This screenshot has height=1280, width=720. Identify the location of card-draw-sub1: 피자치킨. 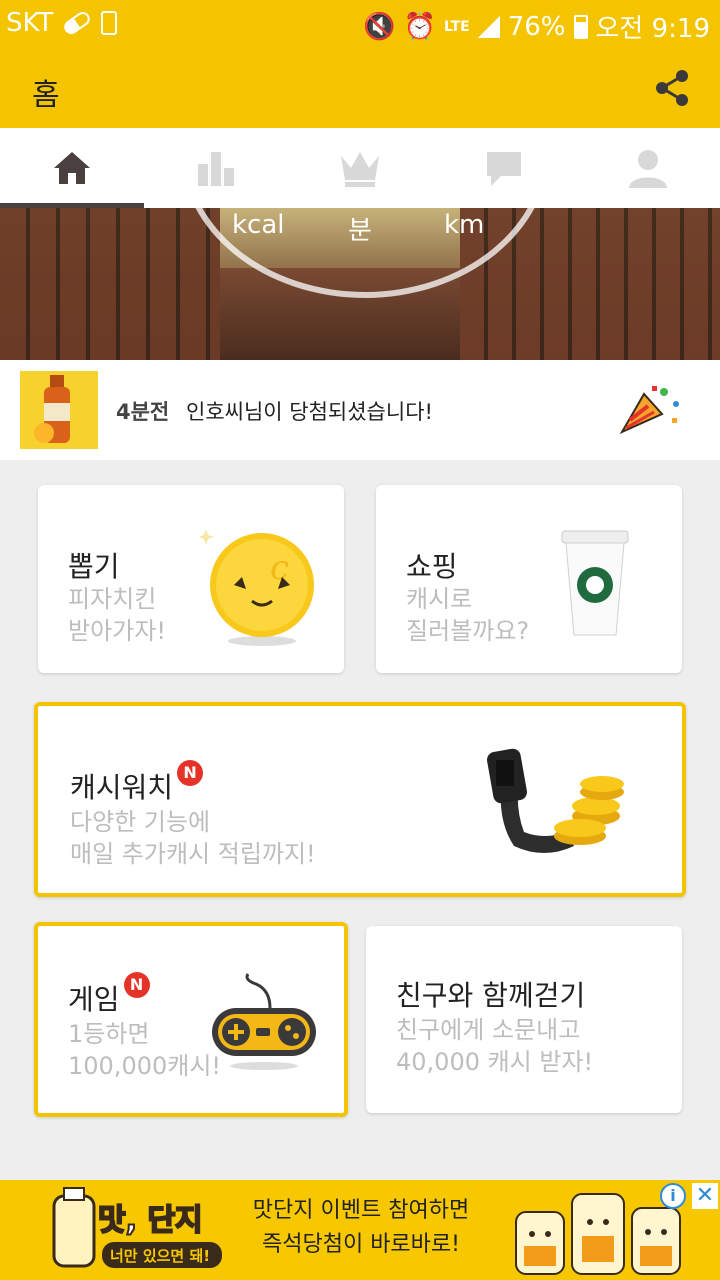
(112, 599).